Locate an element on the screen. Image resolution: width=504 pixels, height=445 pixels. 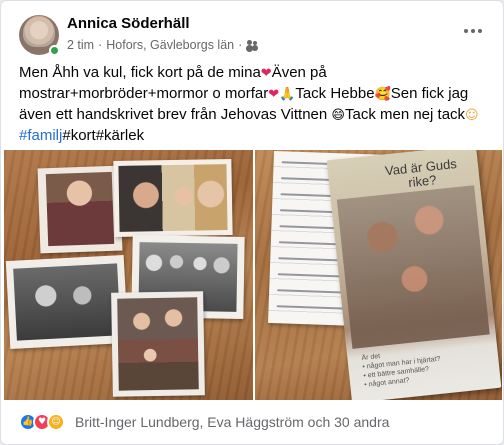
photo-card-bw-couple is located at coordinates (67, 302).